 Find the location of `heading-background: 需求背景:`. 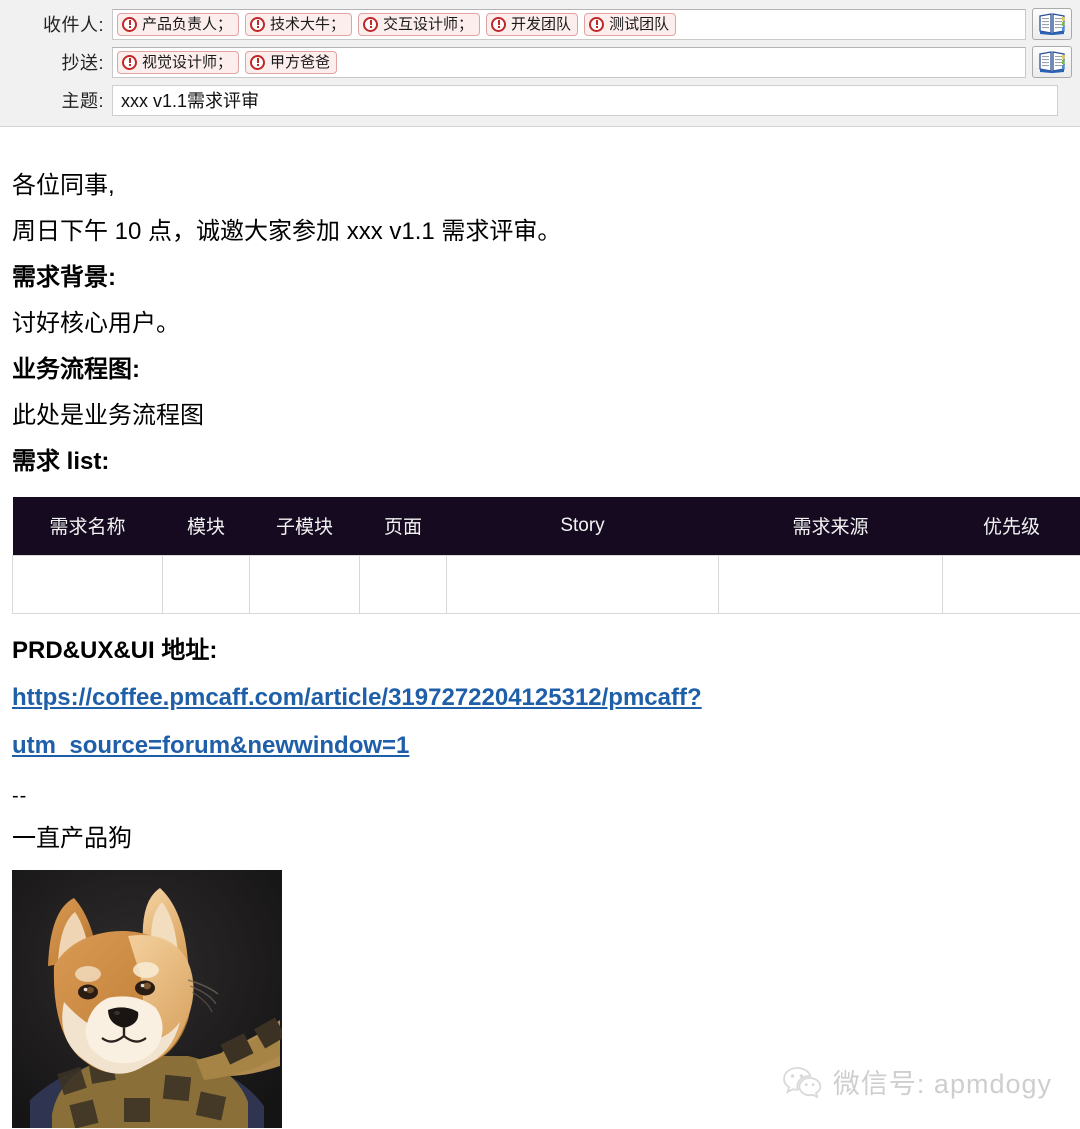

heading-background: 需求背景: is located at coordinates (64, 277).